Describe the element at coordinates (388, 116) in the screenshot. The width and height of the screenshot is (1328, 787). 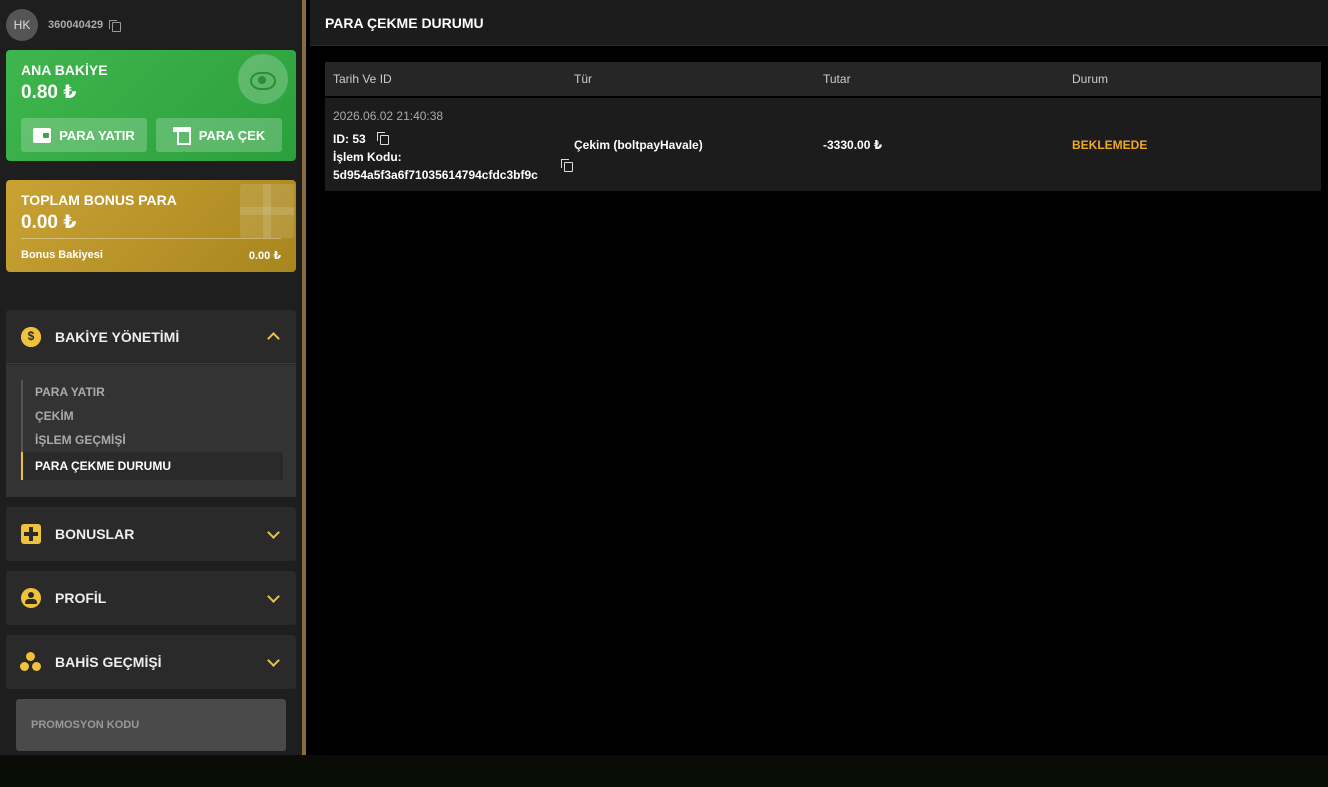
I see `row-date: 2026.06.02 21:40:38` at that location.